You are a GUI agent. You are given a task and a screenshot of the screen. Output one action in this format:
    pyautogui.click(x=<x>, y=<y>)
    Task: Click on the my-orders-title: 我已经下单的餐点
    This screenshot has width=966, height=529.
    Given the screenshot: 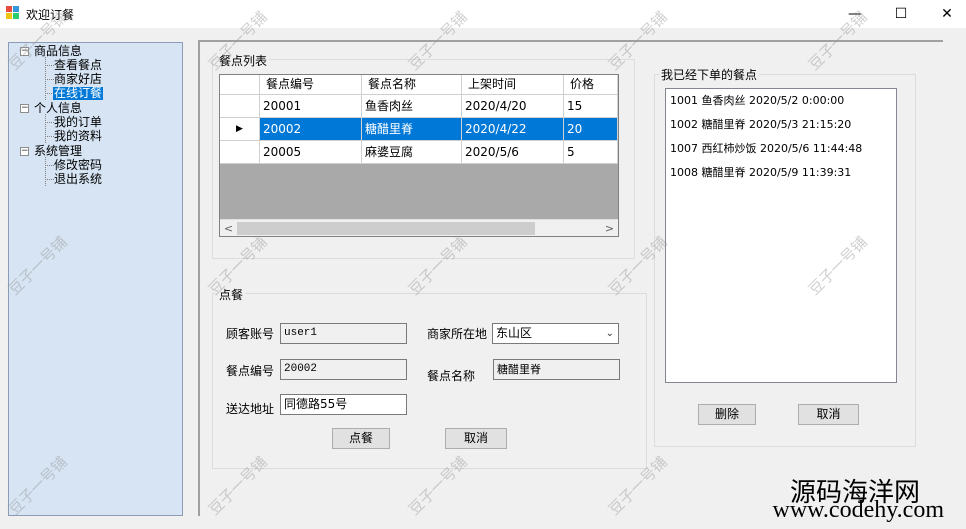 What is the action you would take?
    pyautogui.click(x=709, y=74)
    